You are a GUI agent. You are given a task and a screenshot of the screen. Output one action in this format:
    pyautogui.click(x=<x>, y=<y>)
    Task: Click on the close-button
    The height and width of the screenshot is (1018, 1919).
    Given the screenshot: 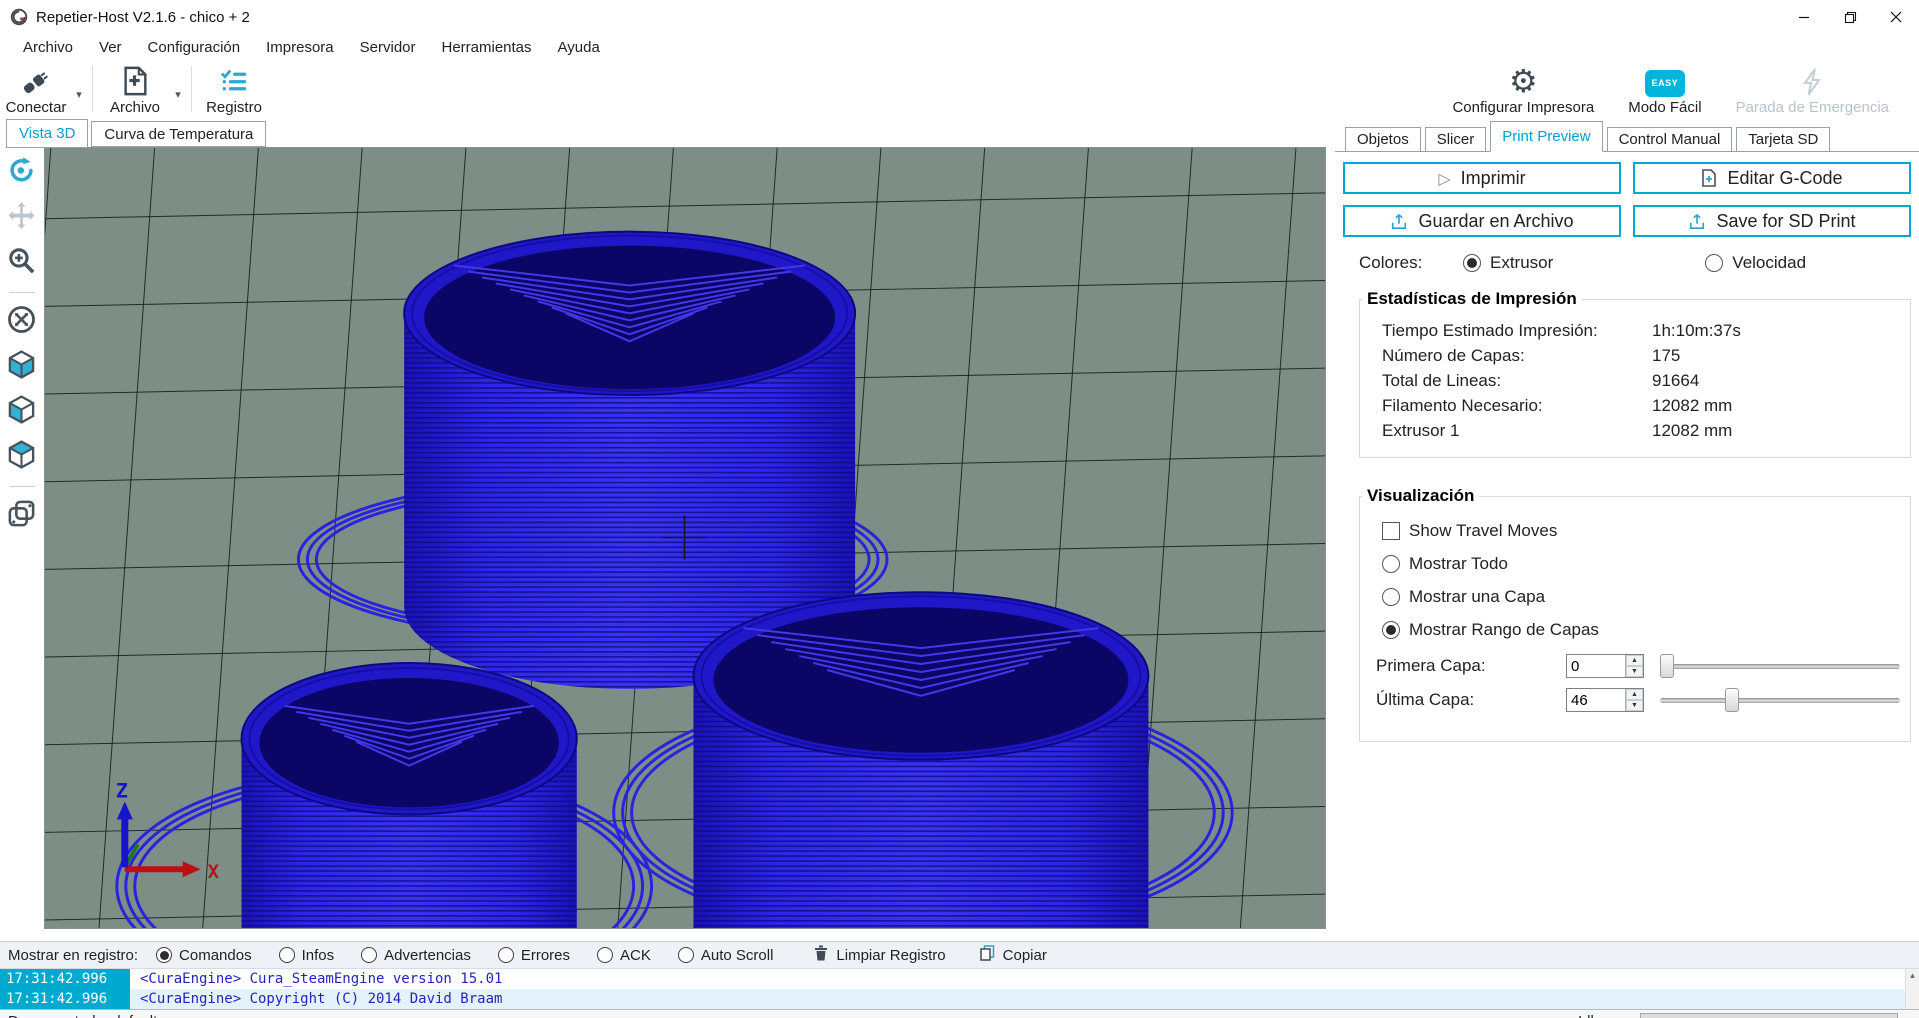 What is the action you would take?
    pyautogui.click(x=1896, y=17)
    